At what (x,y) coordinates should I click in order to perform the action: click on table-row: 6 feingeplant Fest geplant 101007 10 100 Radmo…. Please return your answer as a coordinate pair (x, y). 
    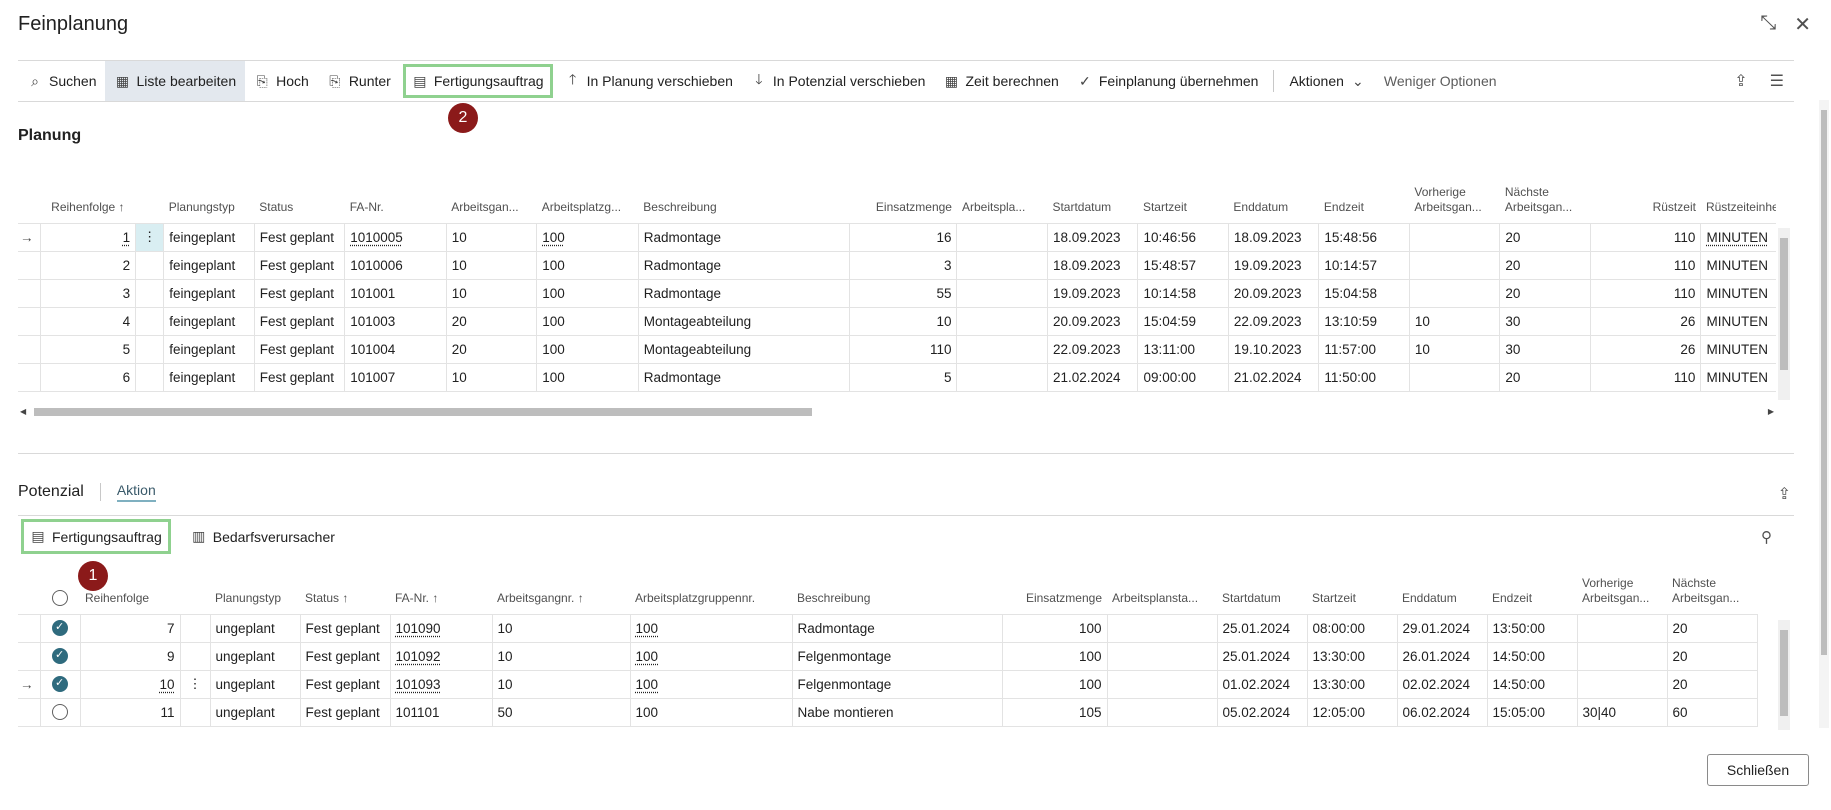
    Looking at the image, I should click on (897, 377).